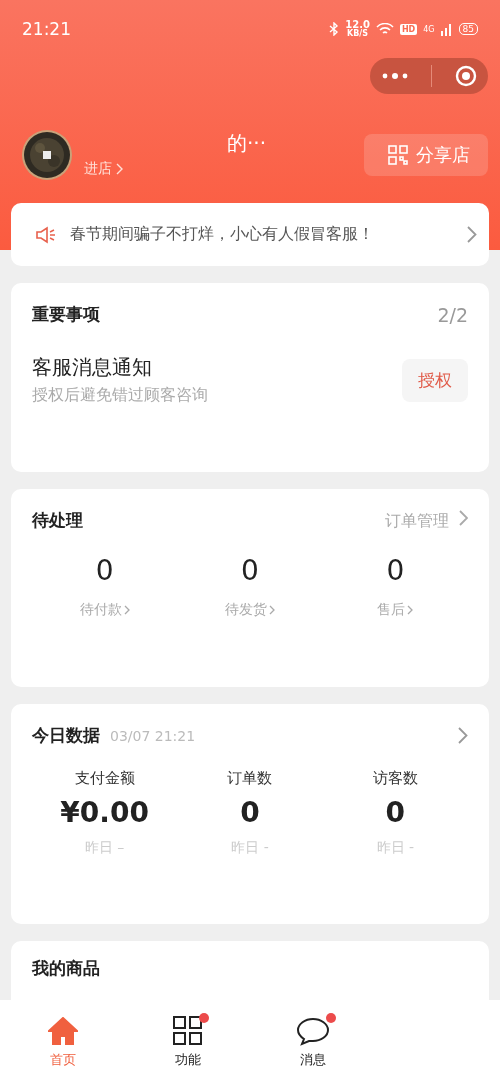  I want to click on status-time: 21:21, so click(46, 29).